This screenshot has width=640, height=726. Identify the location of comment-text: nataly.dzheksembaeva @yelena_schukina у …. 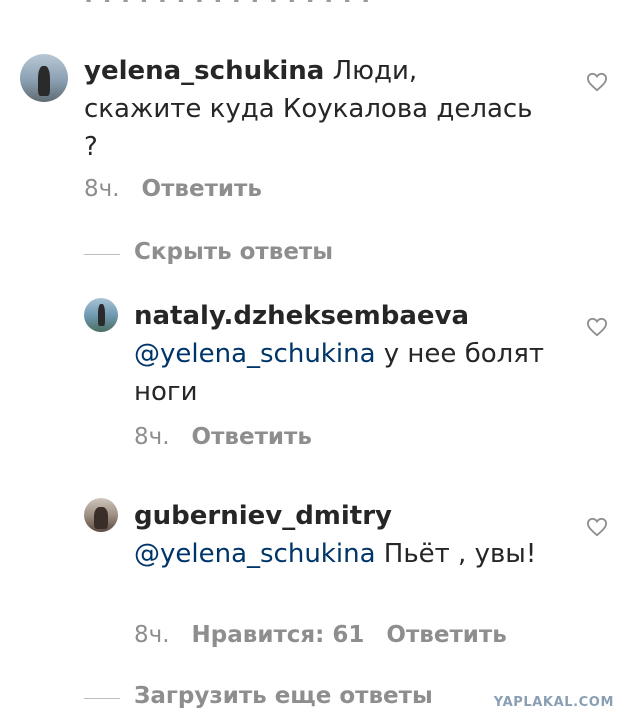
(344, 354).